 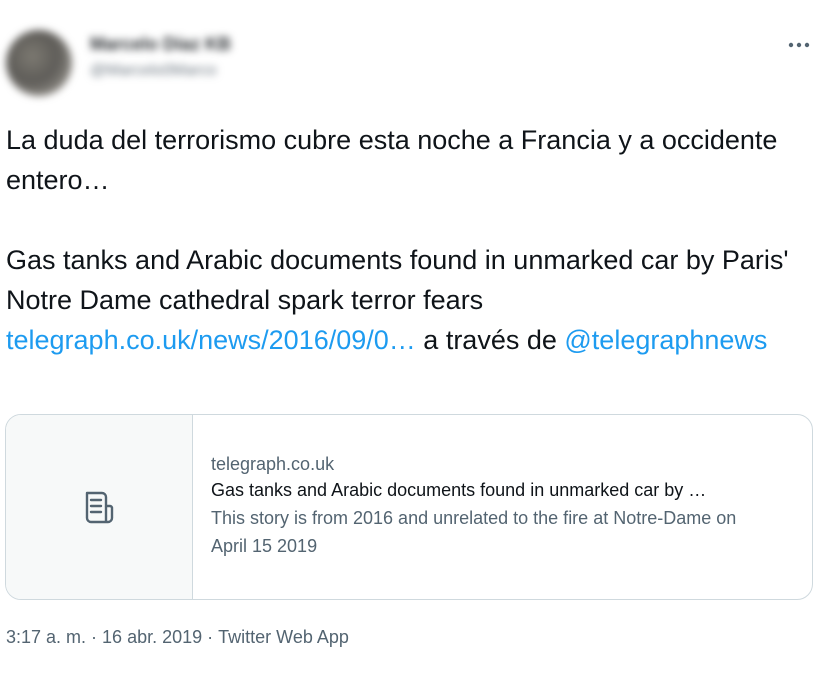 I want to click on tweet-source: Twitter Web App, so click(x=283, y=637).